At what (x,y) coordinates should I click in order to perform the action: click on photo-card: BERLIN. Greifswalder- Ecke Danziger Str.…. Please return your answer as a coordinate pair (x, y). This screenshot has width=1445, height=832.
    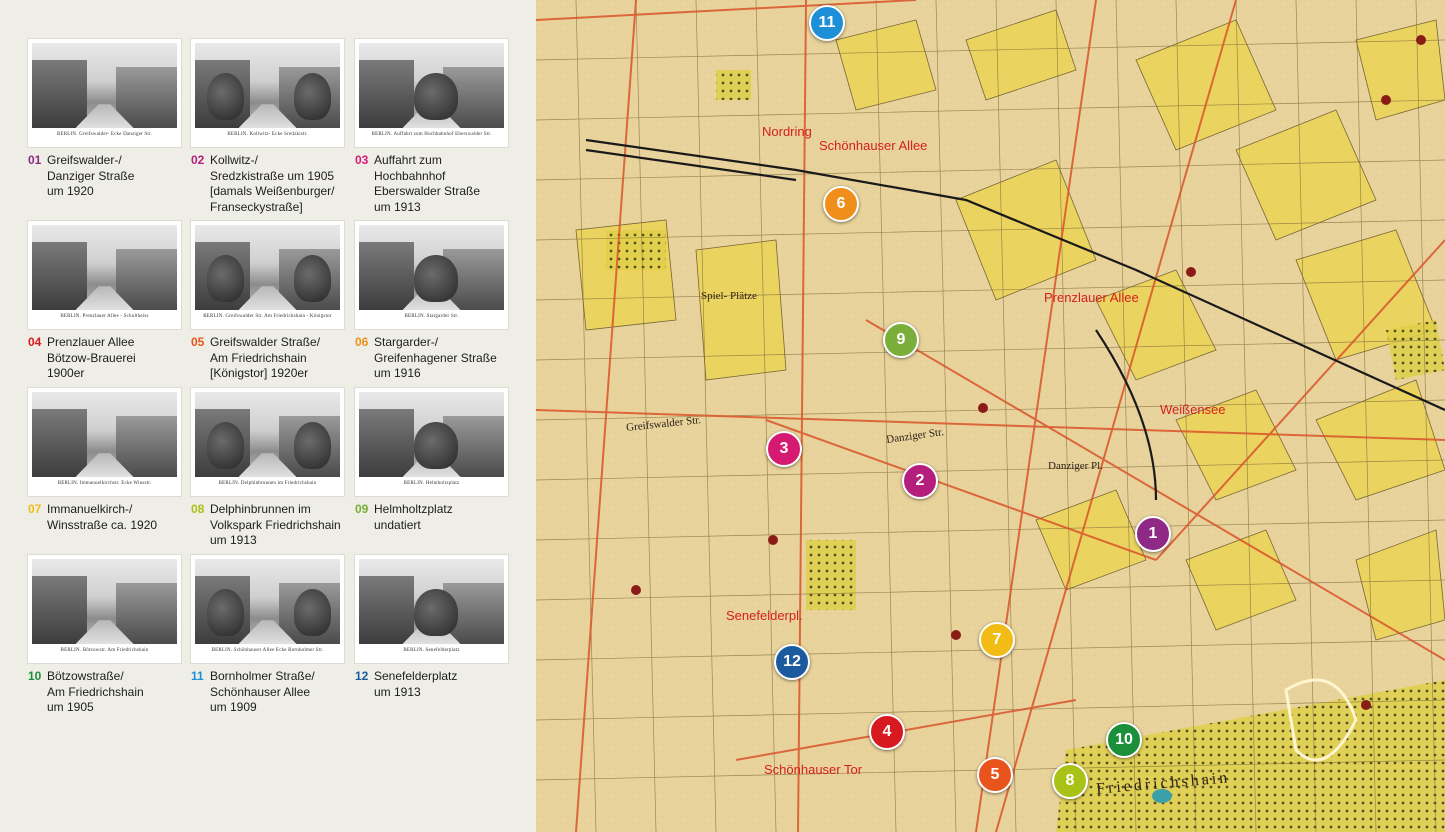
    Looking at the image, I should click on (106, 119).